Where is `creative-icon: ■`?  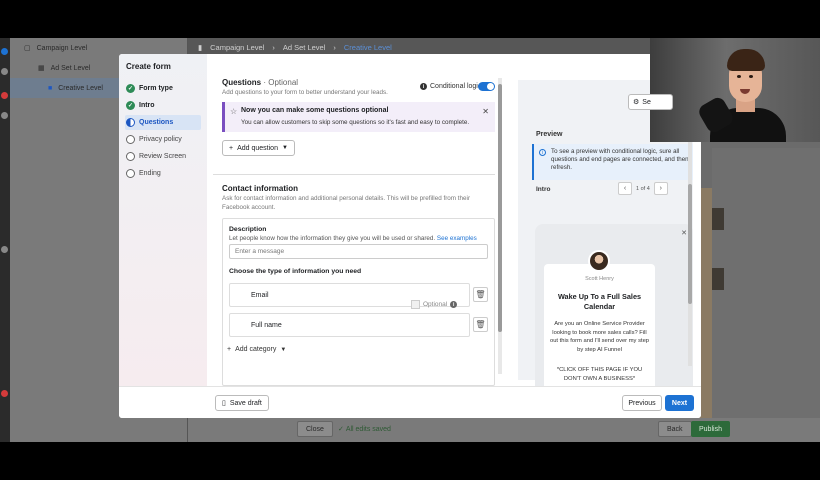
creative-icon: ■ is located at coordinates (50, 88).